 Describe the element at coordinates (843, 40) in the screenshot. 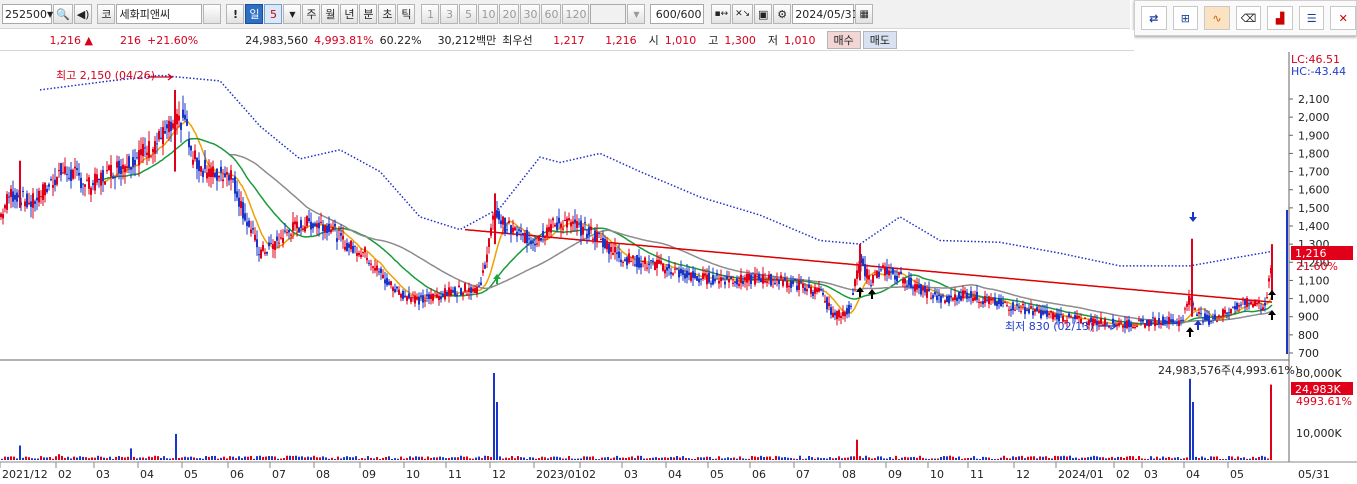

I see `buy-button: 매수` at that location.